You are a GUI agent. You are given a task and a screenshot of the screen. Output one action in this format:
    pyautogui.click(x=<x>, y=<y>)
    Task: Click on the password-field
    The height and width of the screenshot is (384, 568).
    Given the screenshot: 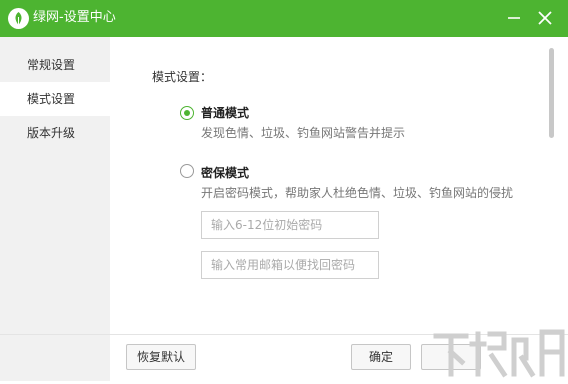 What is the action you would take?
    pyautogui.click(x=290, y=225)
    